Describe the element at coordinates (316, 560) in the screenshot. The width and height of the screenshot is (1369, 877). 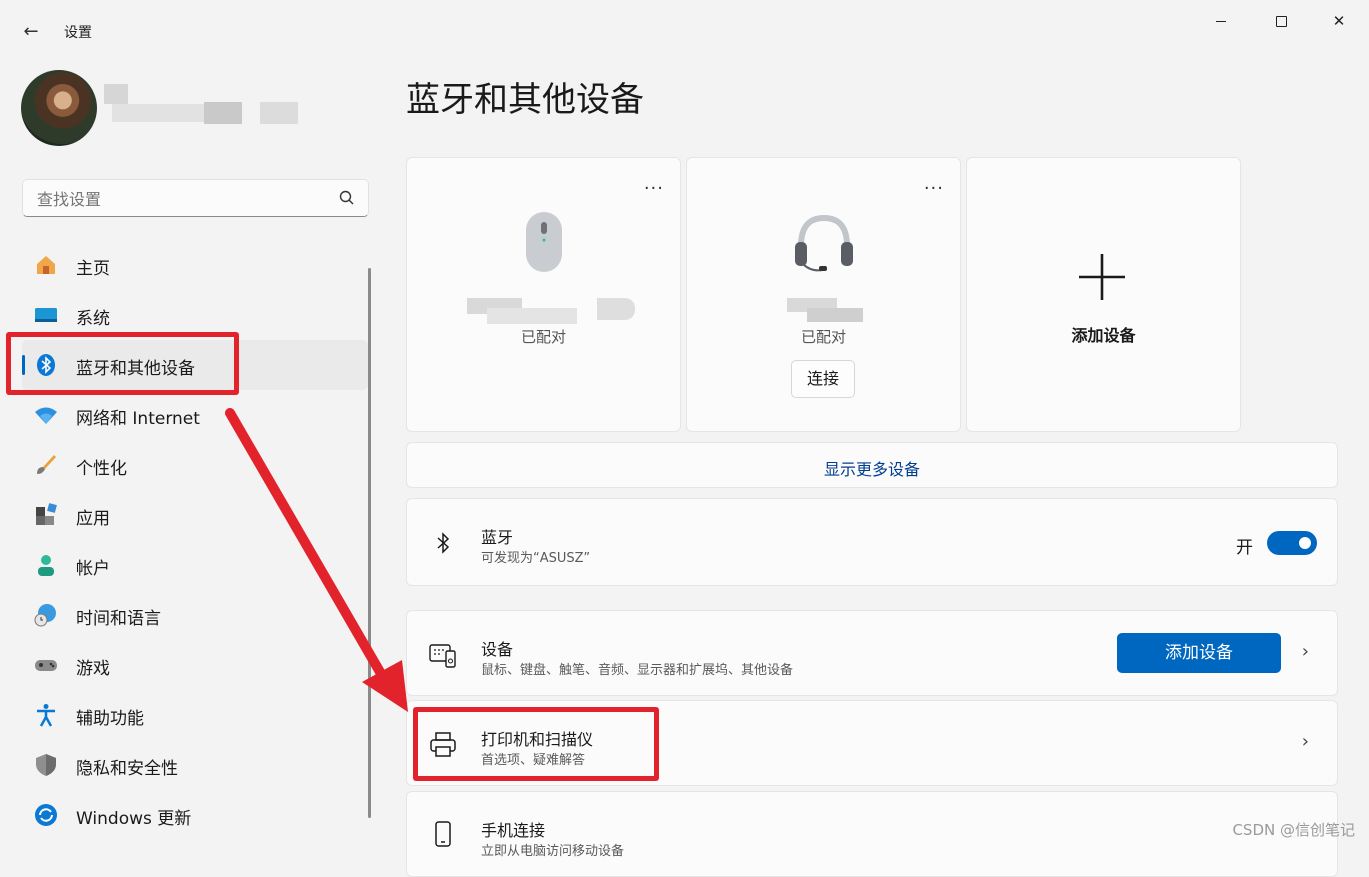
I see `annotation-arrow` at that location.